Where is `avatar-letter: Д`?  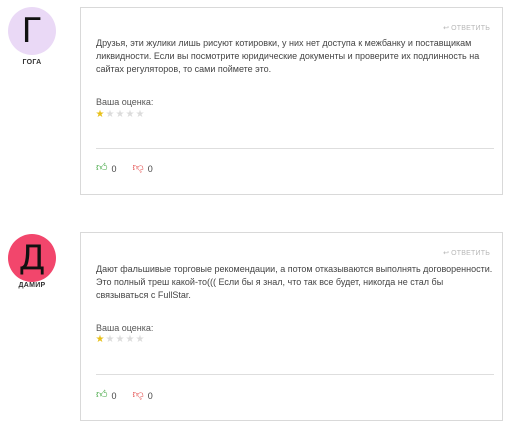
avatar-letter: Д is located at coordinates (32, 258).